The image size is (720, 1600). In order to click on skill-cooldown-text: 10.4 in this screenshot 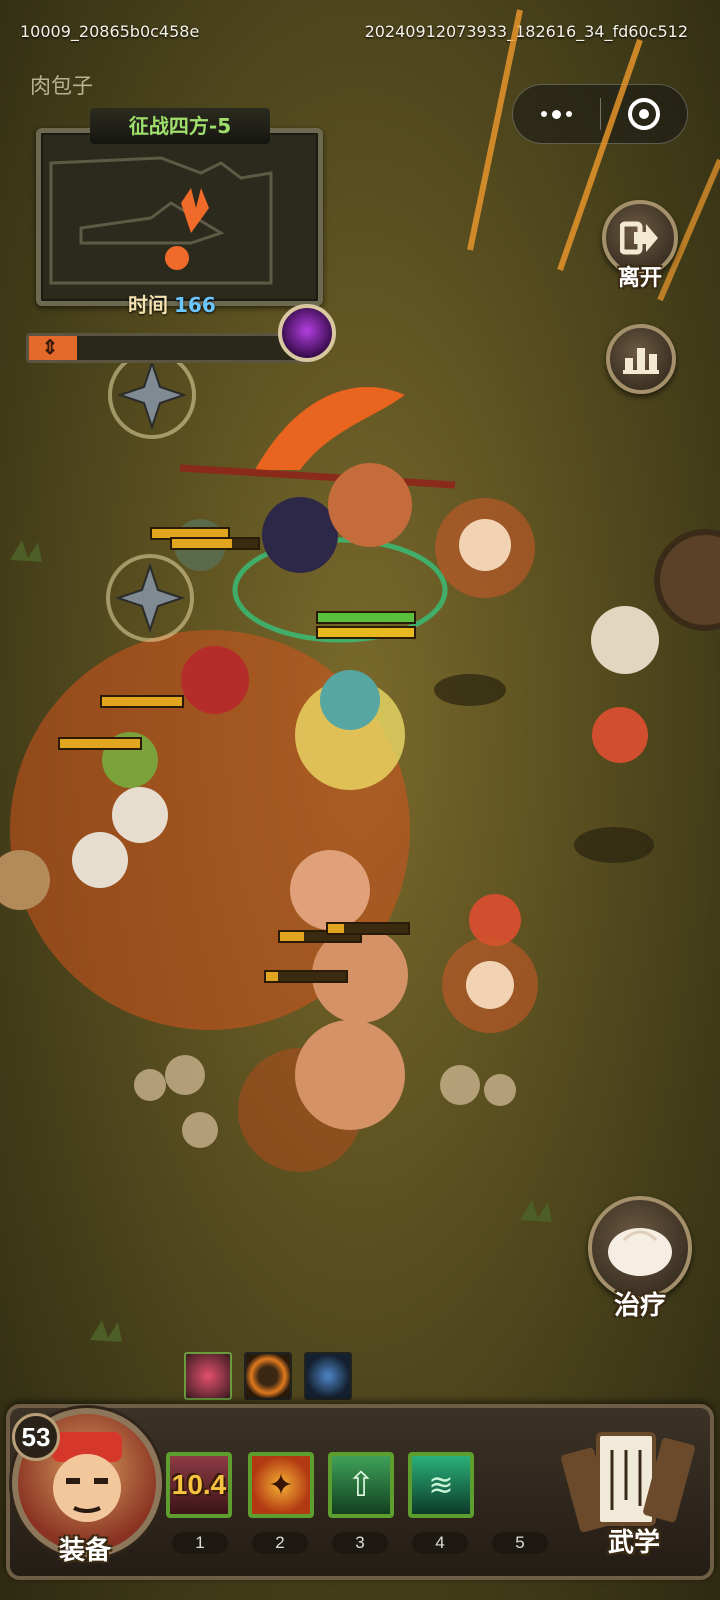, I will do `click(199, 1484)`.